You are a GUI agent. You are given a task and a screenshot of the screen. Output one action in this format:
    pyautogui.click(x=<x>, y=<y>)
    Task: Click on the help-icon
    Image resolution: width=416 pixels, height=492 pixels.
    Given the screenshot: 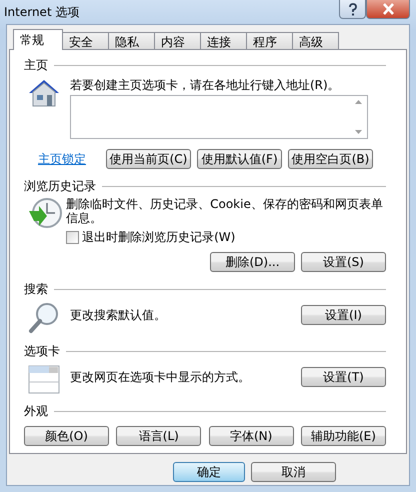 What is the action you would take?
    pyautogui.click(x=353, y=9)
    